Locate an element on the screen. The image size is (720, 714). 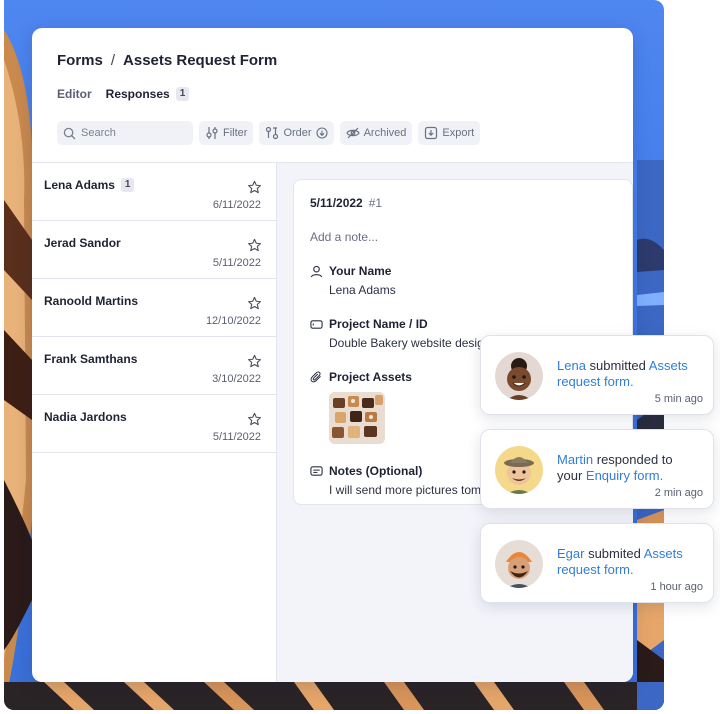
filter-label: Filter is located at coordinates (235, 133).